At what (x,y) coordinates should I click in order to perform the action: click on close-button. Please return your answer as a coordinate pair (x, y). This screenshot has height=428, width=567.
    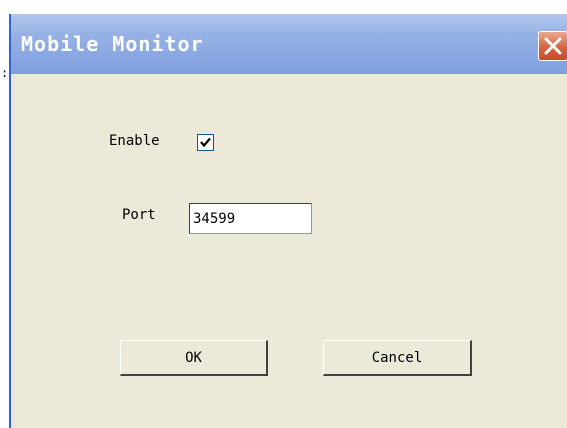
    Looking at the image, I should click on (552, 46).